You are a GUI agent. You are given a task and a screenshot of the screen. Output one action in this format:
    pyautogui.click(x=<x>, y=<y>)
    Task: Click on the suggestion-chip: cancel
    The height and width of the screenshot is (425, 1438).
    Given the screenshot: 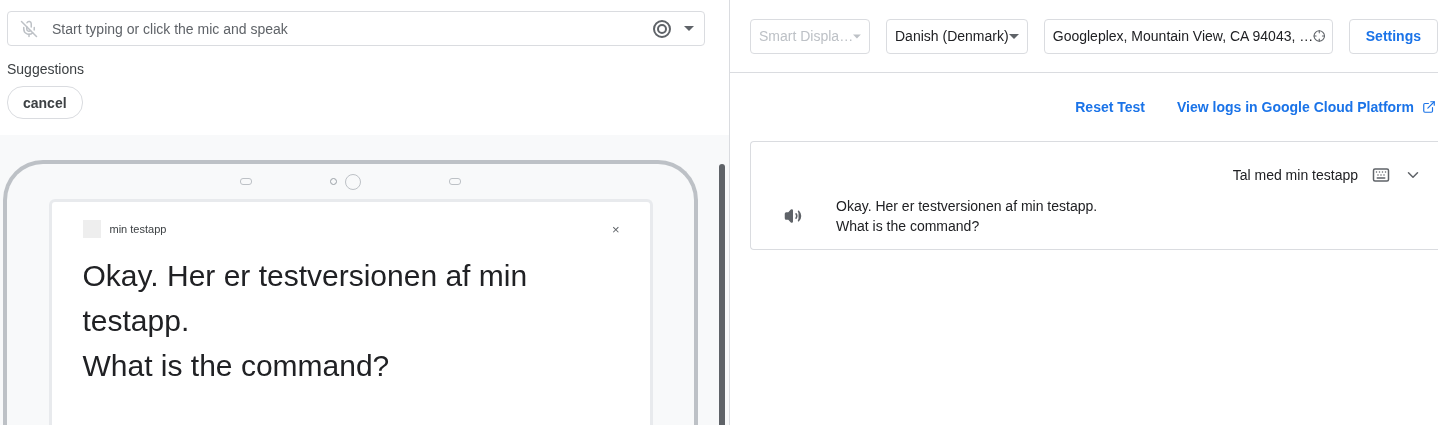 What is the action you would take?
    pyautogui.click(x=45, y=102)
    